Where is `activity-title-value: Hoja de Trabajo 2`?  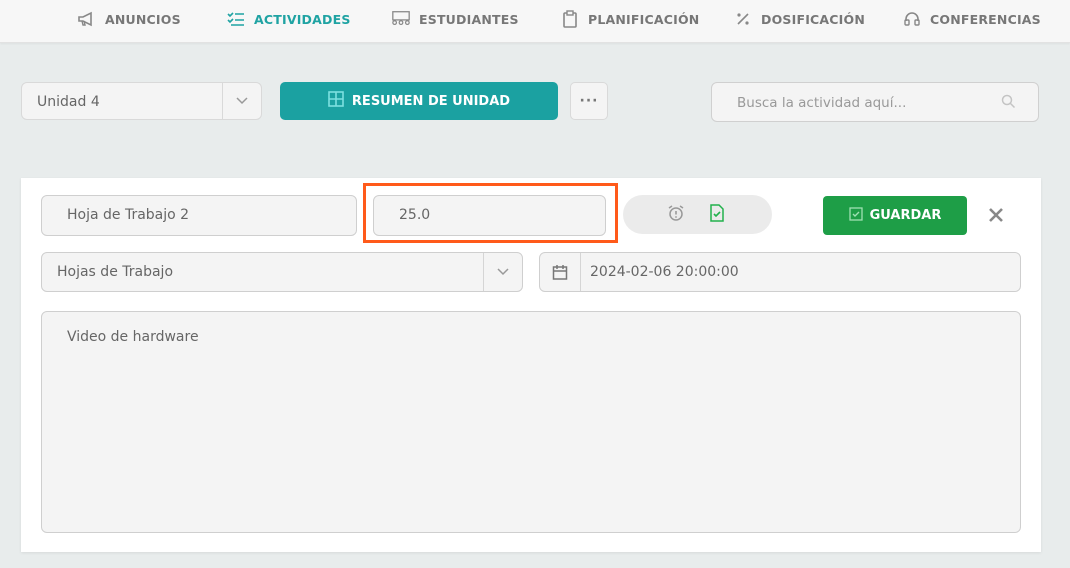 activity-title-value: Hoja de Trabajo 2 is located at coordinates (128, 215).